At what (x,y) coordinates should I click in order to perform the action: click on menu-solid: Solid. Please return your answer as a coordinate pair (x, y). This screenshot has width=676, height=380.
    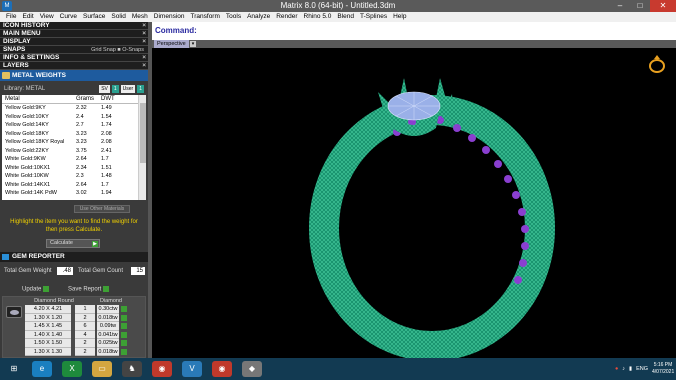
    Looking at the image, I should click on (118, 17).